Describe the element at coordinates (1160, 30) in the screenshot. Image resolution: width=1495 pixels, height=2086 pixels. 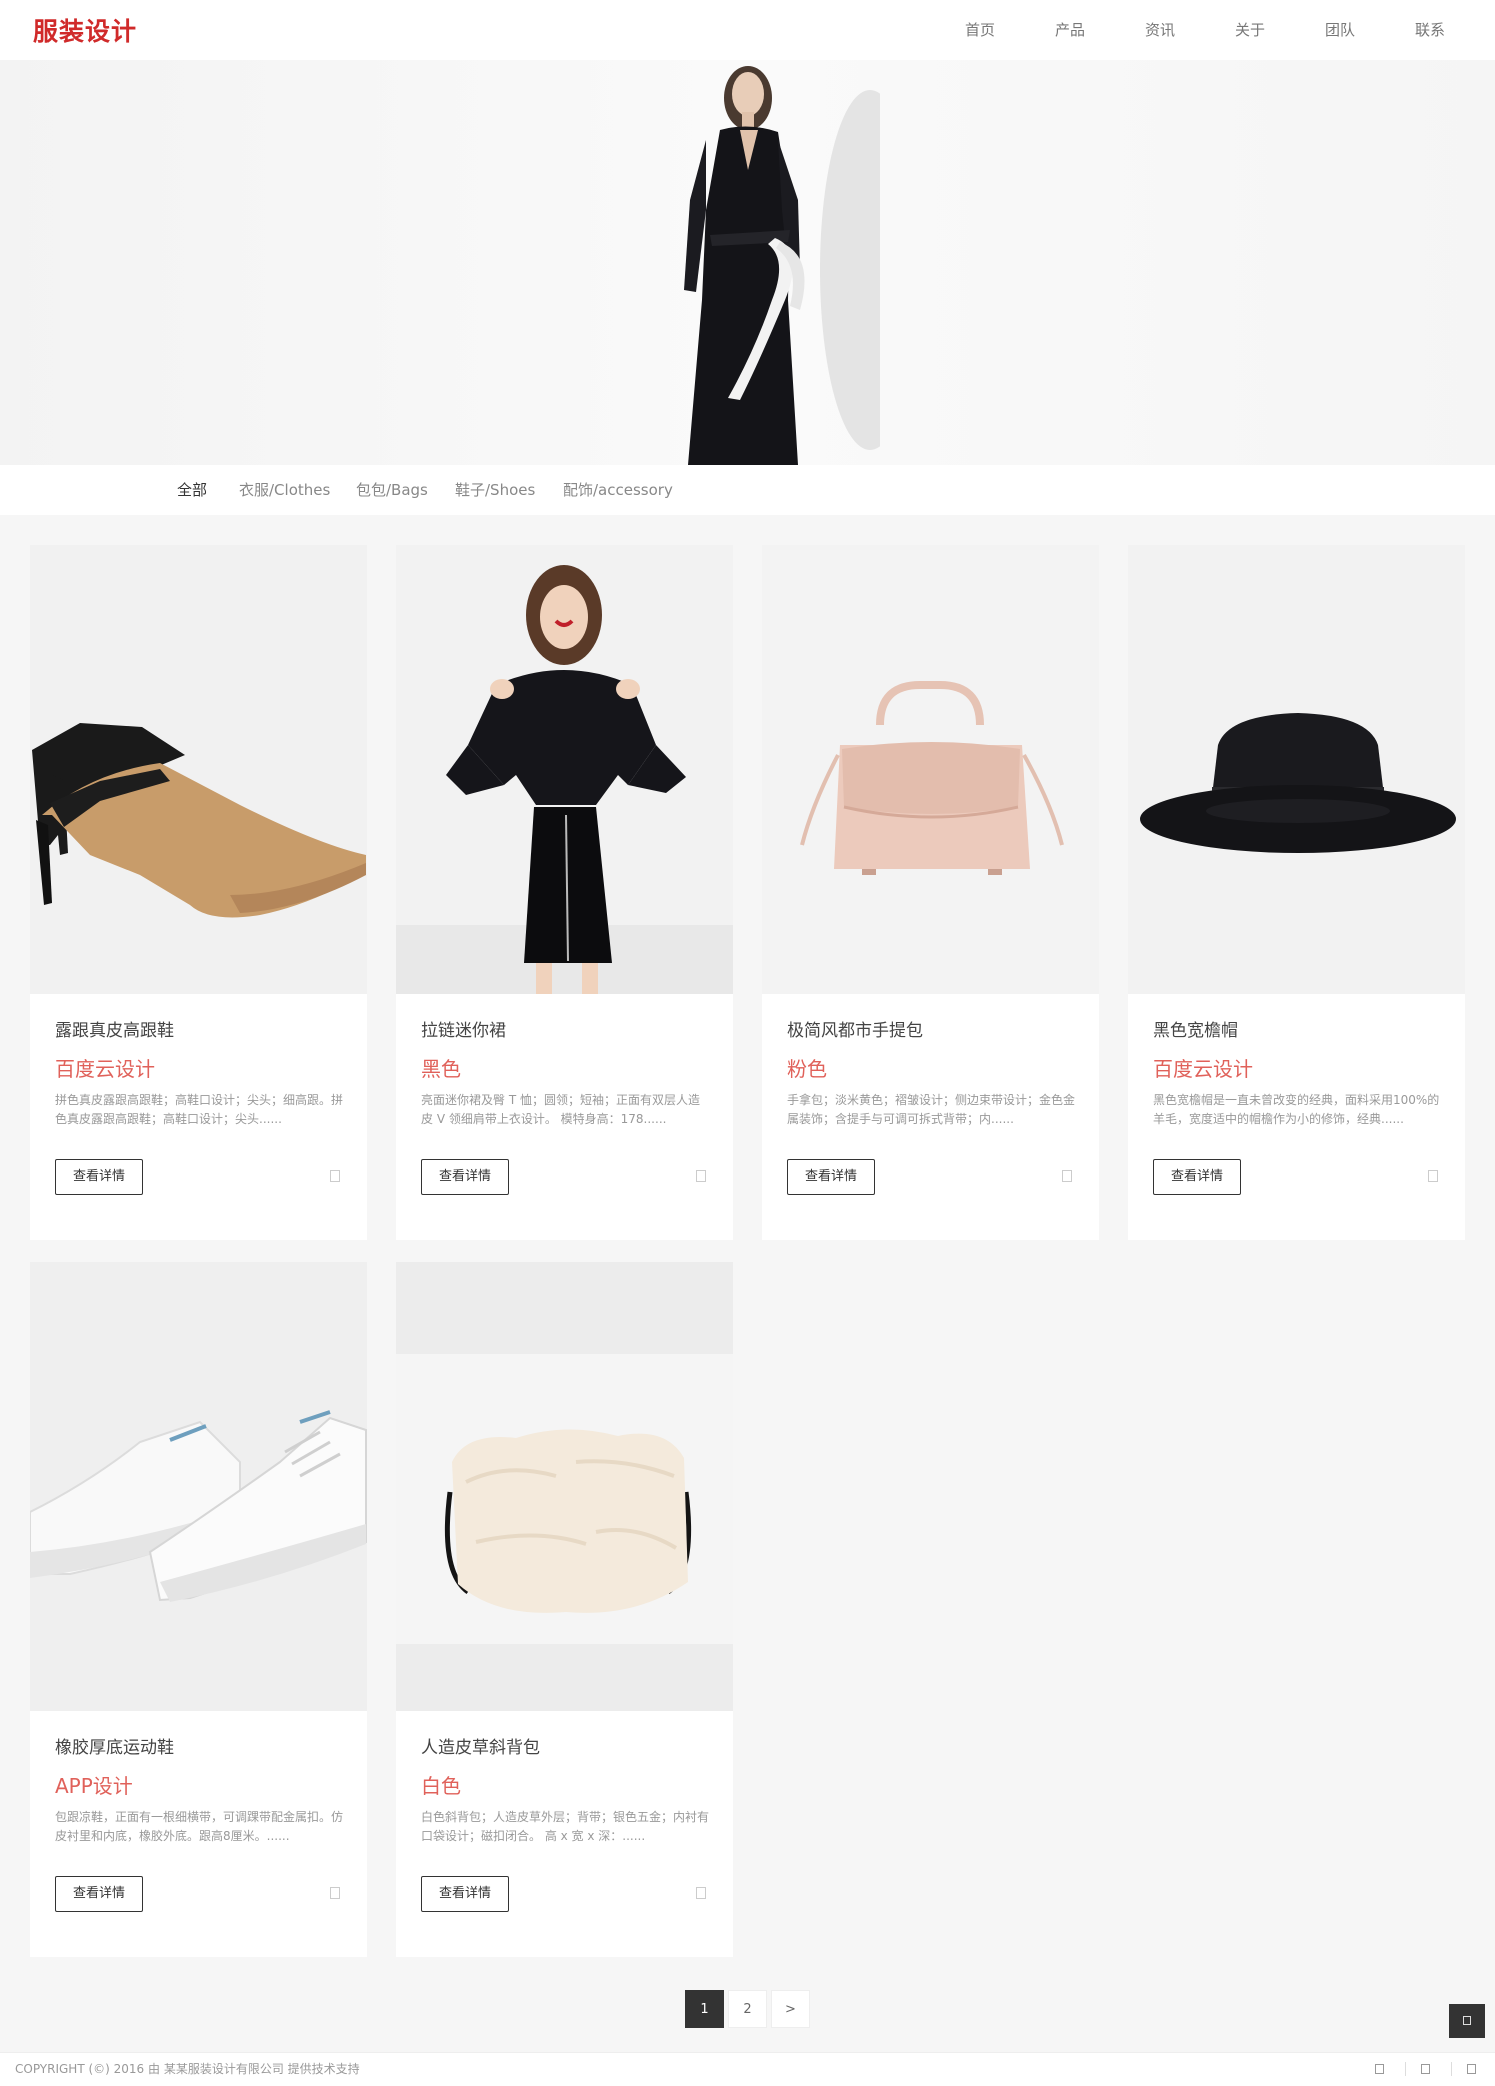
I see `nav-item-news: 资讯` at that location.